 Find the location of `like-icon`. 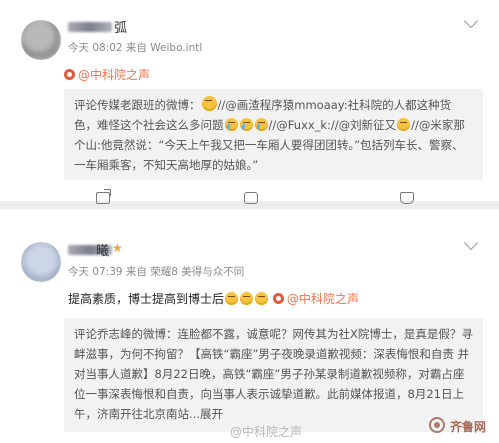

like-icon is located at coordinates (407, 198).